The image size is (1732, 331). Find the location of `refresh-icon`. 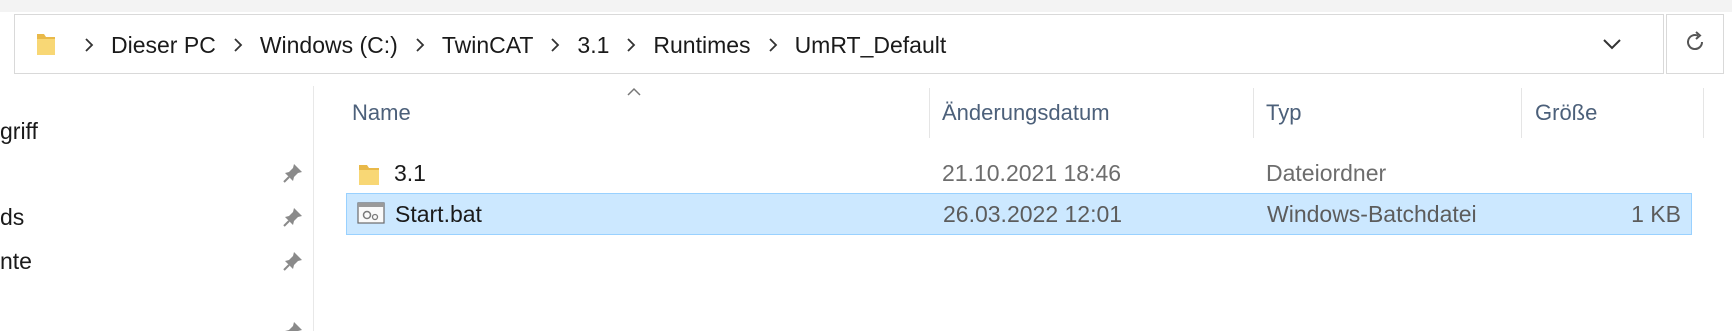

refresh-icon is located at coordinates (1695, 44).